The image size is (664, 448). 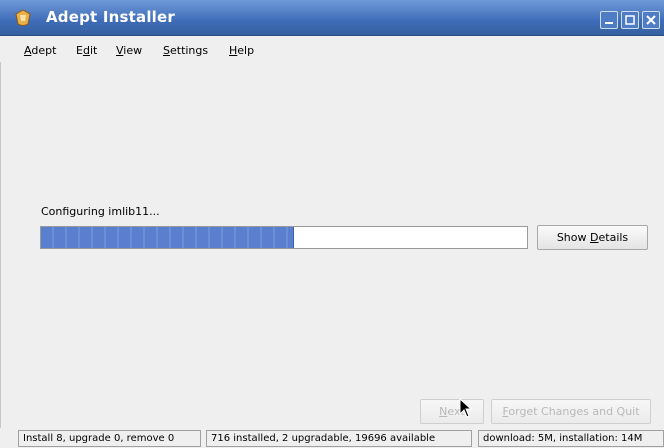 I want to click on menu-view-post: iew, so click(x=133, y=50).